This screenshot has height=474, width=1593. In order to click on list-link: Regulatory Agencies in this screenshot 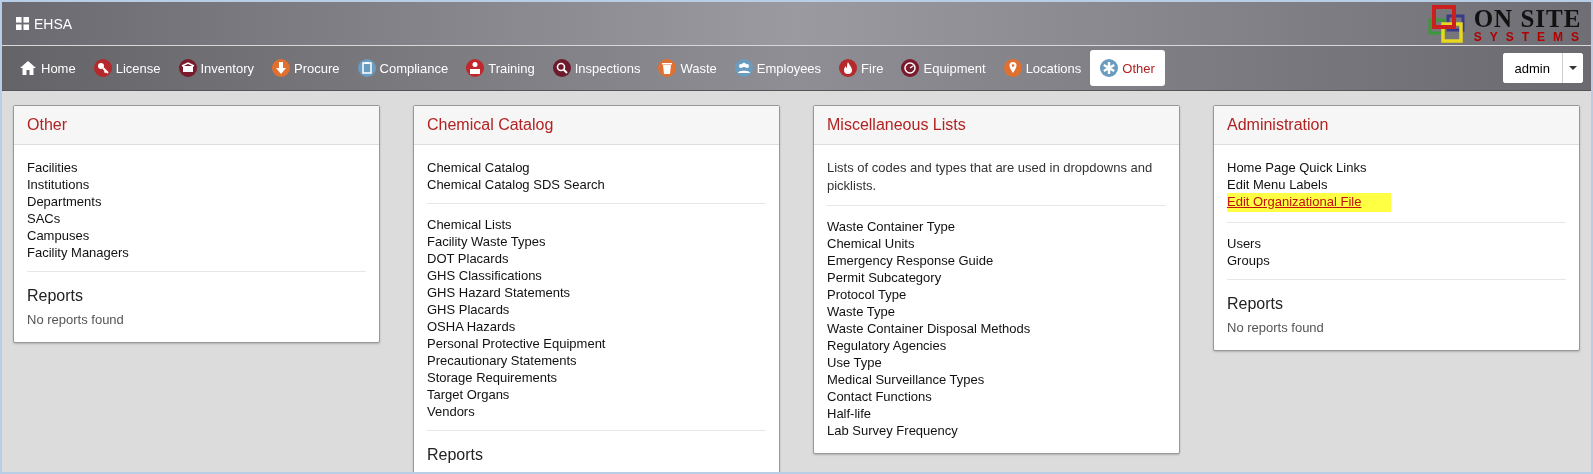, I will do `click(887, 345)`.